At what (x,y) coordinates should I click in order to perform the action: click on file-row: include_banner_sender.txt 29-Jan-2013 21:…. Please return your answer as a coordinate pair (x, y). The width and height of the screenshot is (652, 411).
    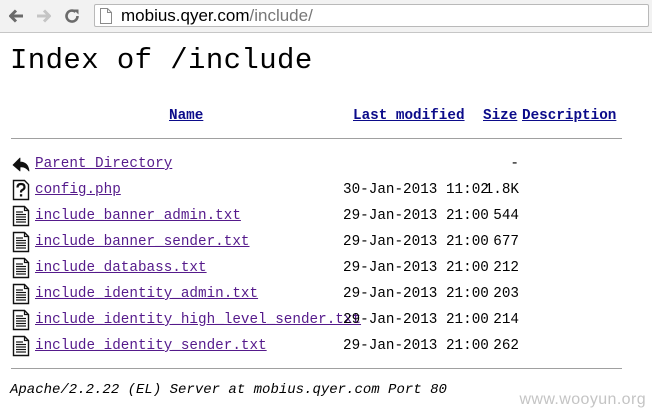
    Looking at the image, I should click on (326, 242).